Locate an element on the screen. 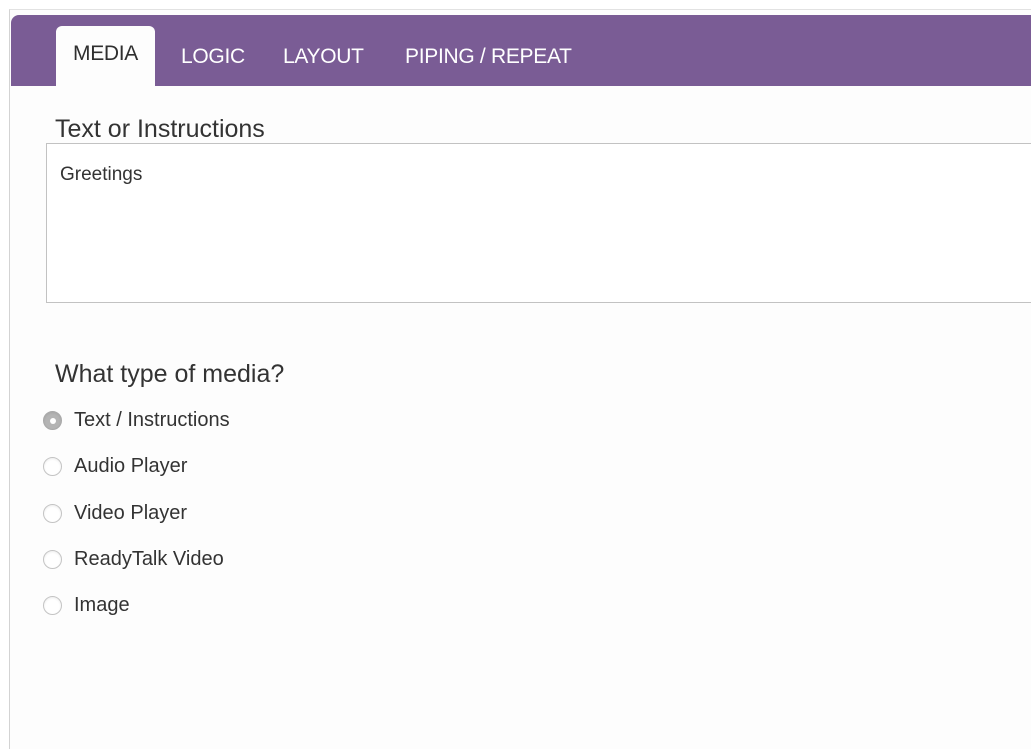  media-option-label: ReadyTalk Video is located at coordinates (149, 558).